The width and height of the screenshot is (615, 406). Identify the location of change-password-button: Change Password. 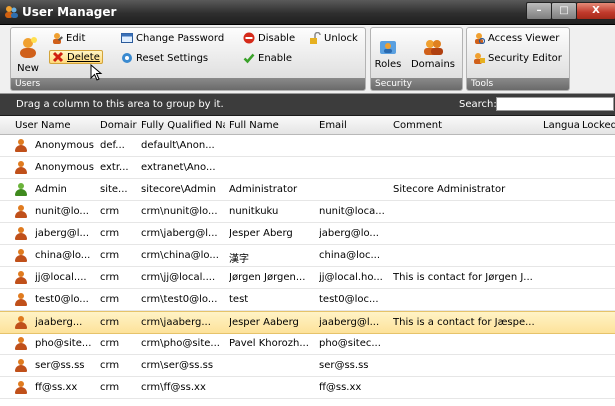
(172, 38).